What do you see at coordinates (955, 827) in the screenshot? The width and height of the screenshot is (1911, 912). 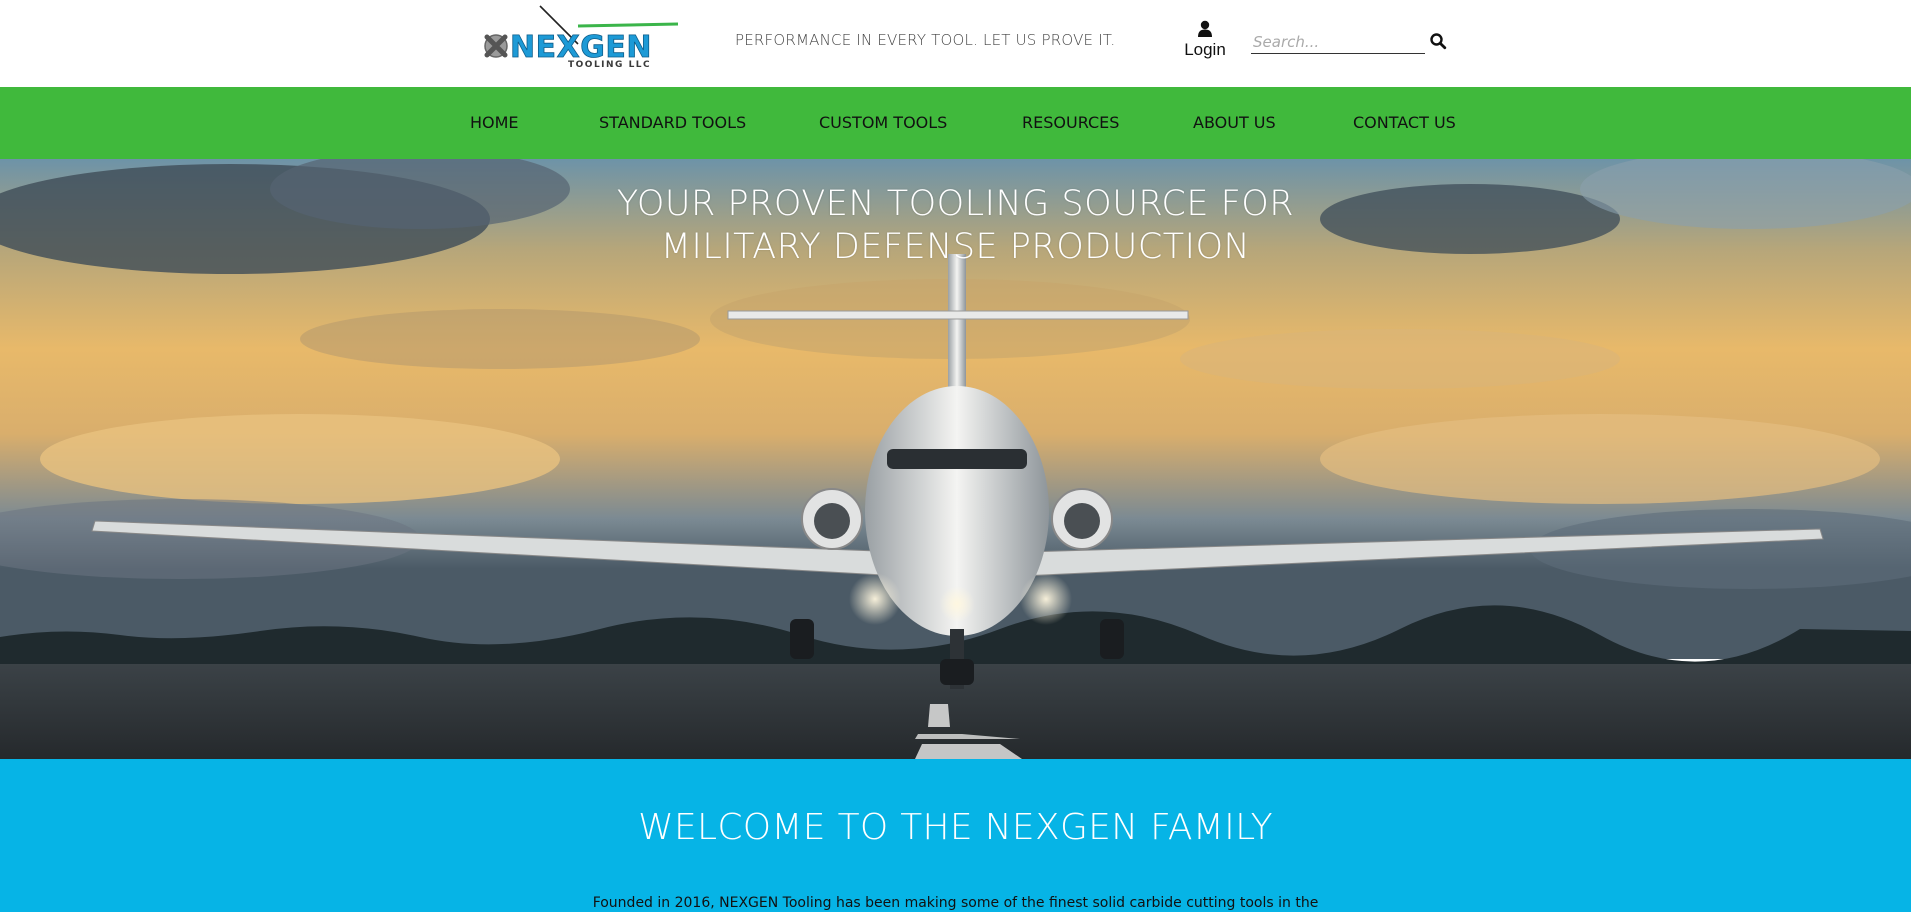 I see `welcome-title: WELCOME TO THE NEXGEN FAMILY` at bounding box center [955, 827].